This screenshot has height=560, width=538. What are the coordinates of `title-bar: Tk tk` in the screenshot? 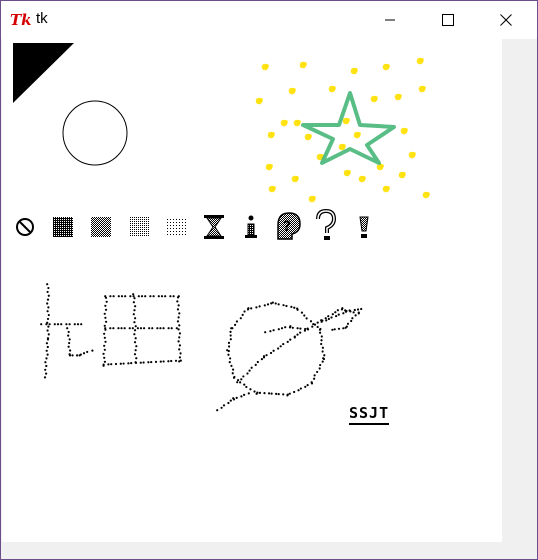 It's located at (269, 20).